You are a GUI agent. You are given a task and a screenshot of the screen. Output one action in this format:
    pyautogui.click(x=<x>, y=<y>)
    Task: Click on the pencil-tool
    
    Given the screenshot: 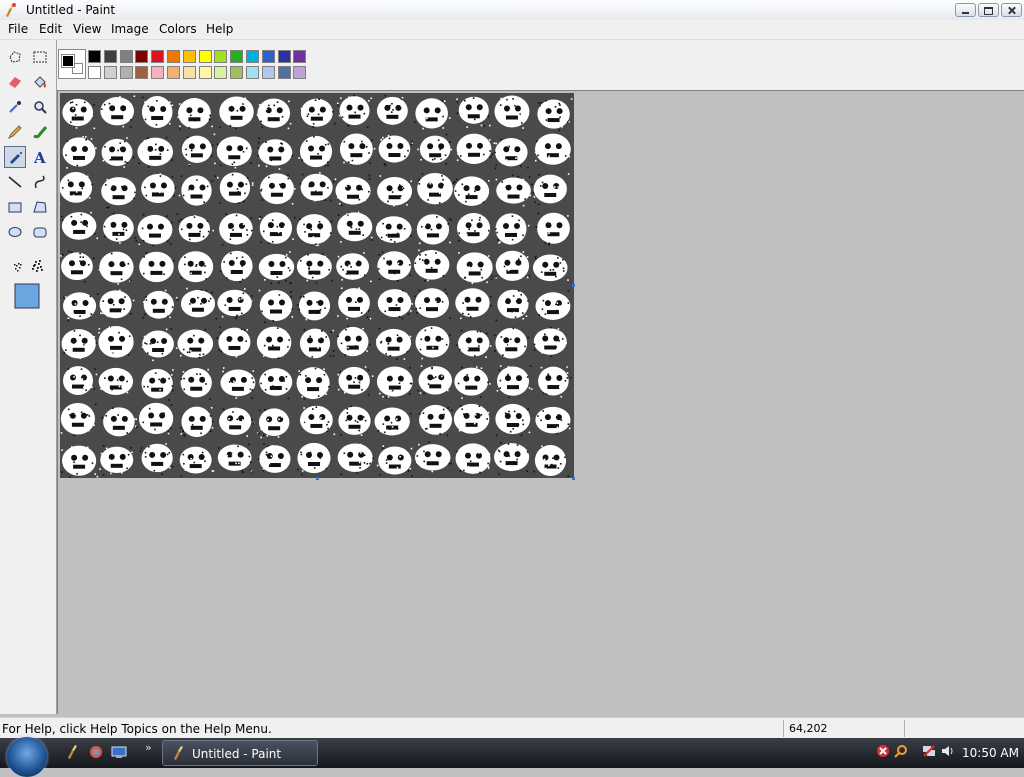 What is the action you would take?
    pyautogui.click(x=15, y=132)
    